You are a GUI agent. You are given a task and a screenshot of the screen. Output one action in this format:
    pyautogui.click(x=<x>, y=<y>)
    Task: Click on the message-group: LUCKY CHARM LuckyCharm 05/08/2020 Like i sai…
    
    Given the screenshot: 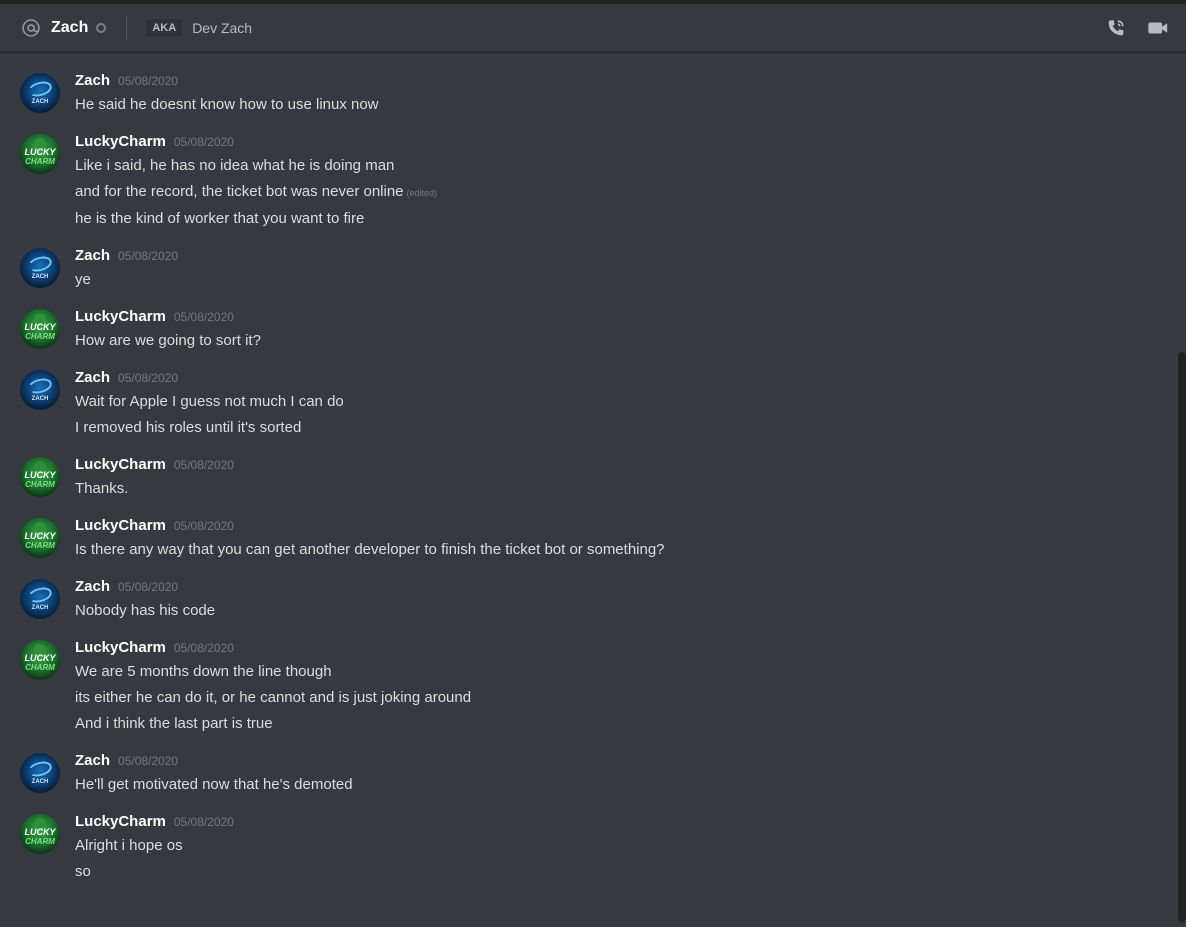 What is the action you would take?
    pyautogui.click(x=593, y=181)
    